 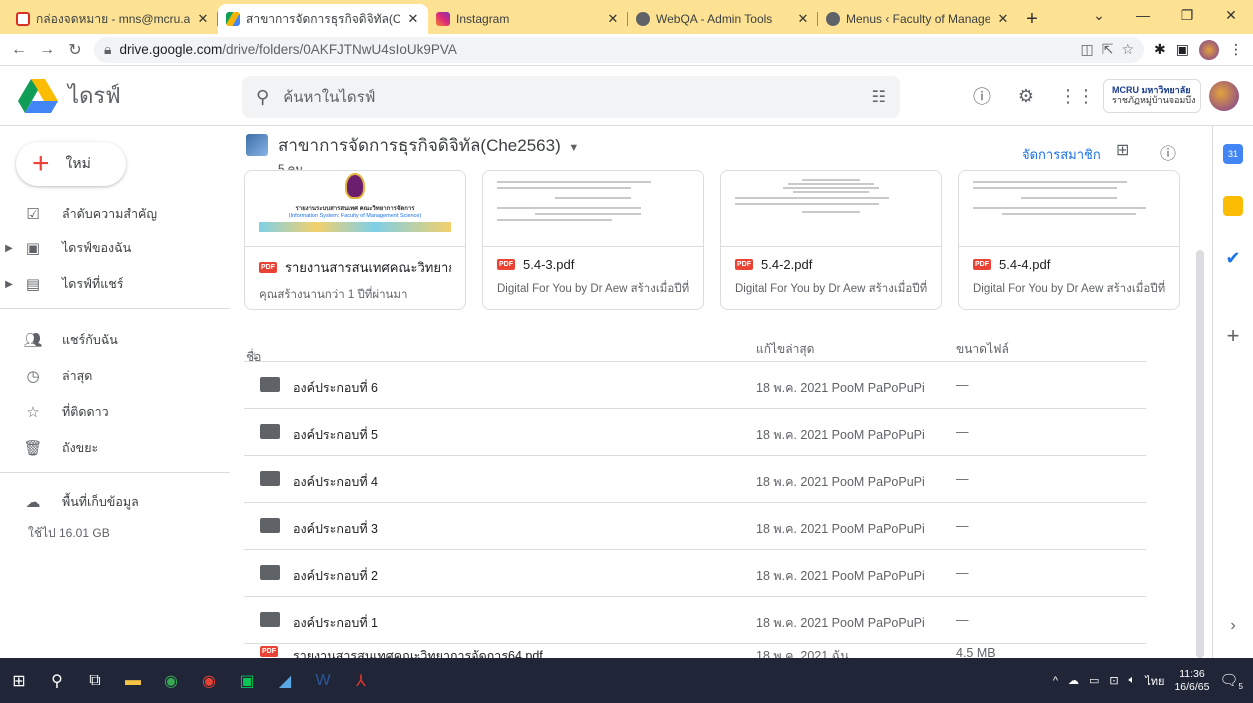 I want to click on sidebar-item-priority: ☑ ลำดับความสำคัญ, so click(x=115, y=214).